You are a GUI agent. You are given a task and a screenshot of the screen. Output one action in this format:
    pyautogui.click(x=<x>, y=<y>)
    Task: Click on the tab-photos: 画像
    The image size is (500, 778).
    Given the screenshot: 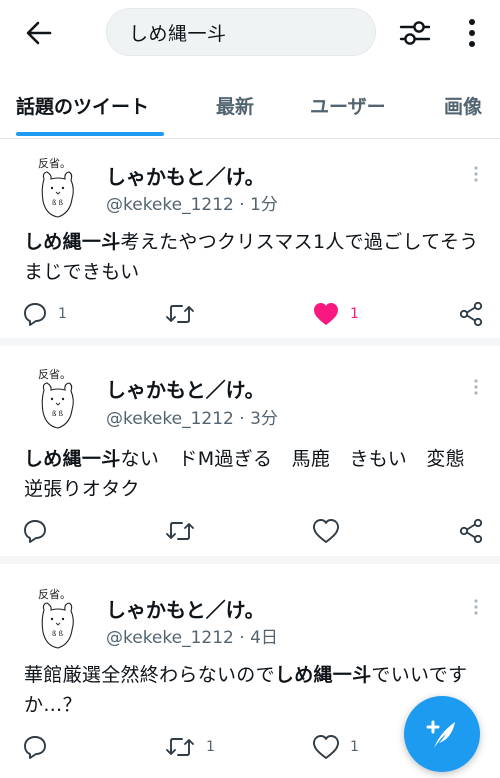 What is the action you would take?
    pyautogui.click(x=463, y=105)
    